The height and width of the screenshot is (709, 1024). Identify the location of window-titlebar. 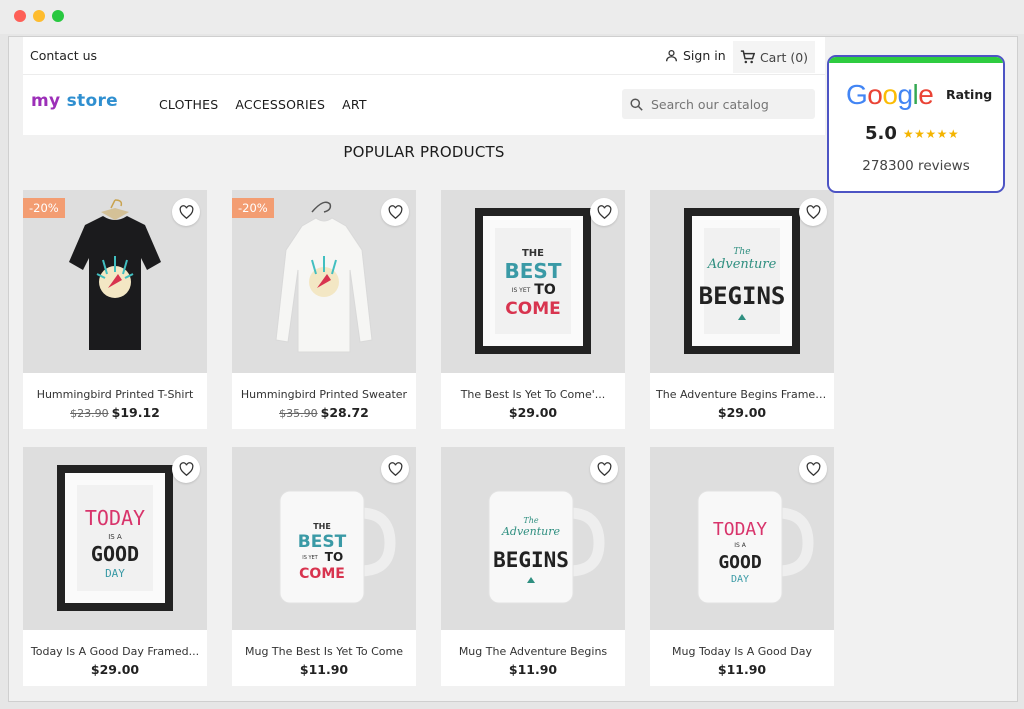
(512, 17).